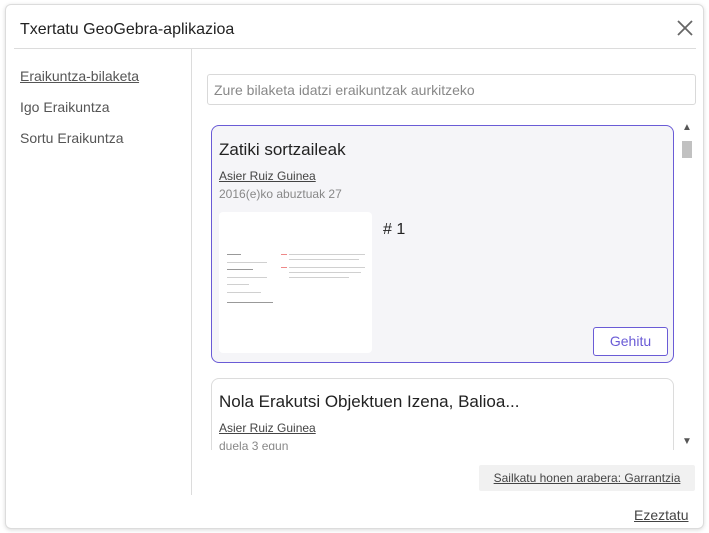  Describe the element at coordinates (191, 272) in the screenshot. I see `sidebar-divider` at that location.